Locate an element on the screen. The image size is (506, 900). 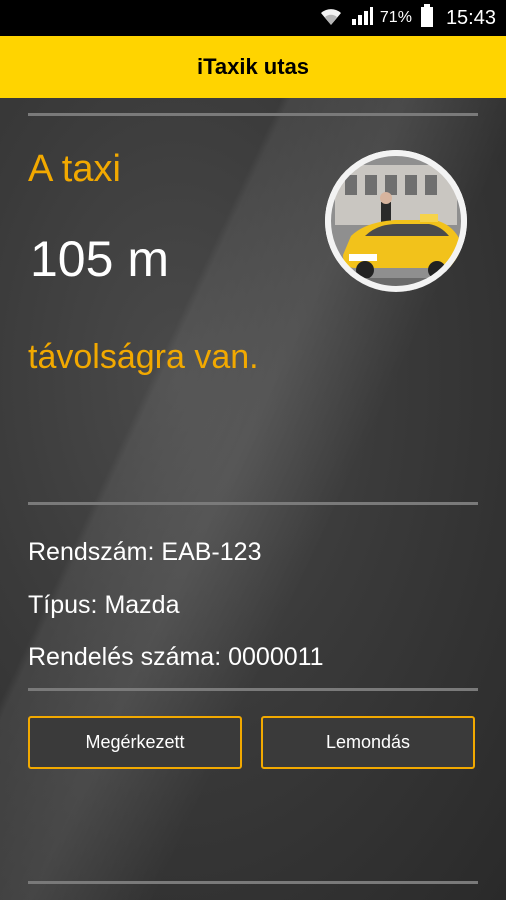
arrived-button-label: Megérkezett is located at coordinates (135, 742).